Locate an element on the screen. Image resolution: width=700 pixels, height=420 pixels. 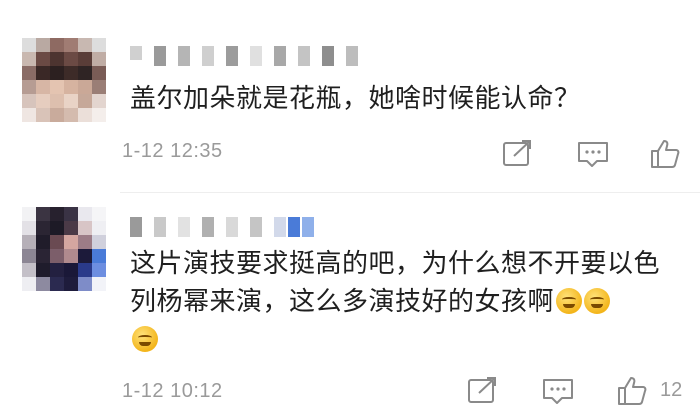
like-count: 12 is located at coordinates (671, 390).